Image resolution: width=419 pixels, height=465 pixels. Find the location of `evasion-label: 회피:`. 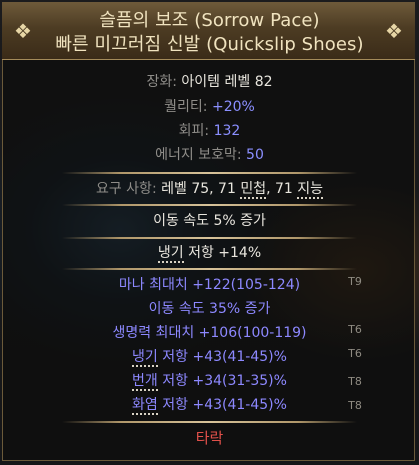

evasion-label: 회피: is located at coordinates (196, 131).